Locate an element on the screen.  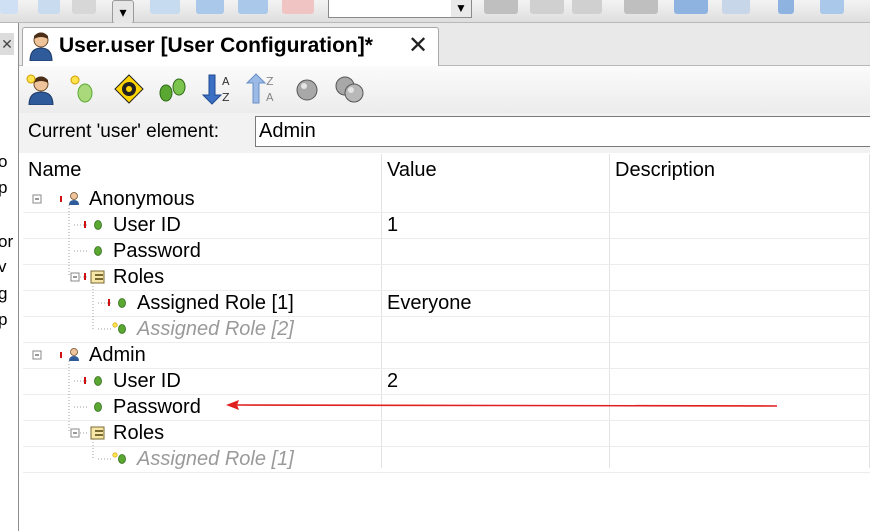
panel-fragment: or is located at coordinates (7, 241).